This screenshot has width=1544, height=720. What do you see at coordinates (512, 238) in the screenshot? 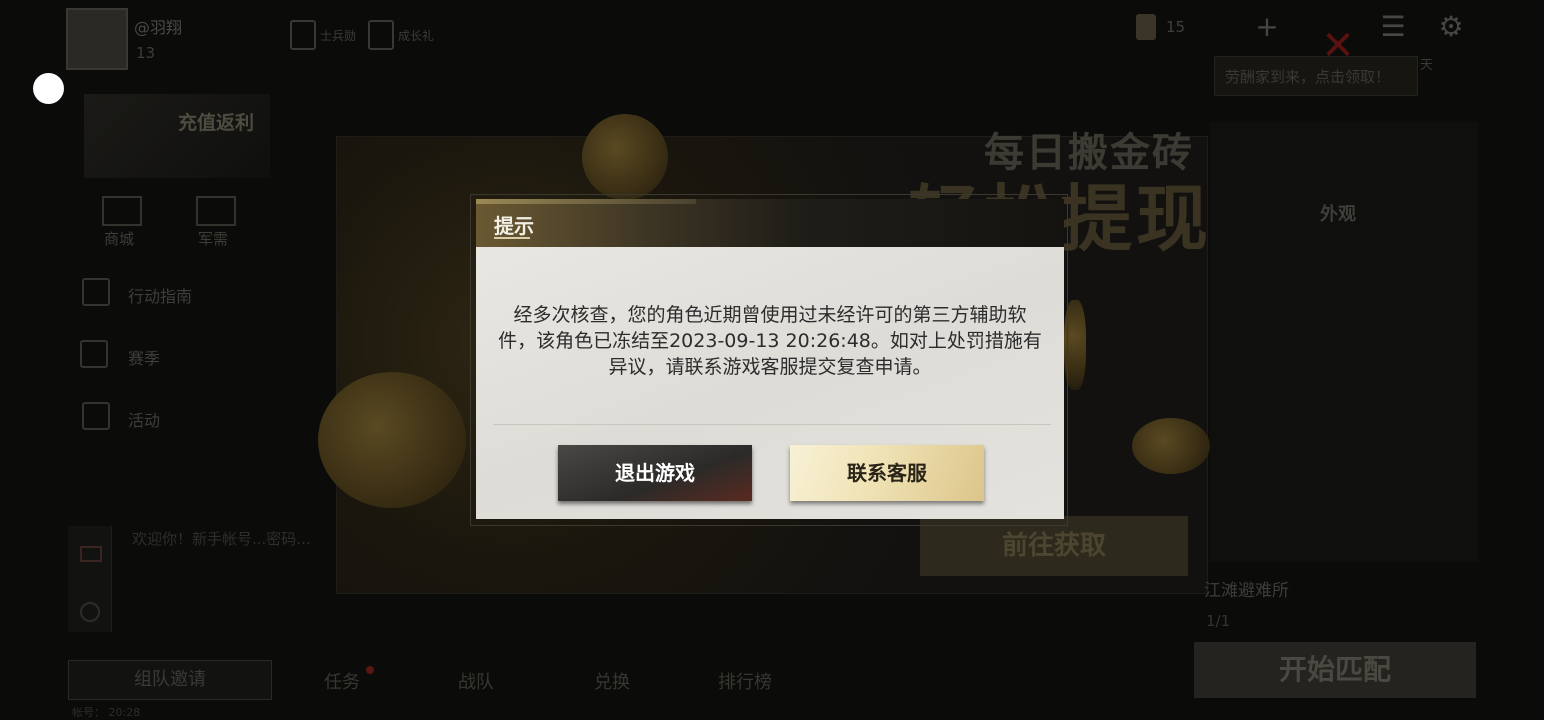
I see `modal-title-underline` at bounding box center [512, 238].